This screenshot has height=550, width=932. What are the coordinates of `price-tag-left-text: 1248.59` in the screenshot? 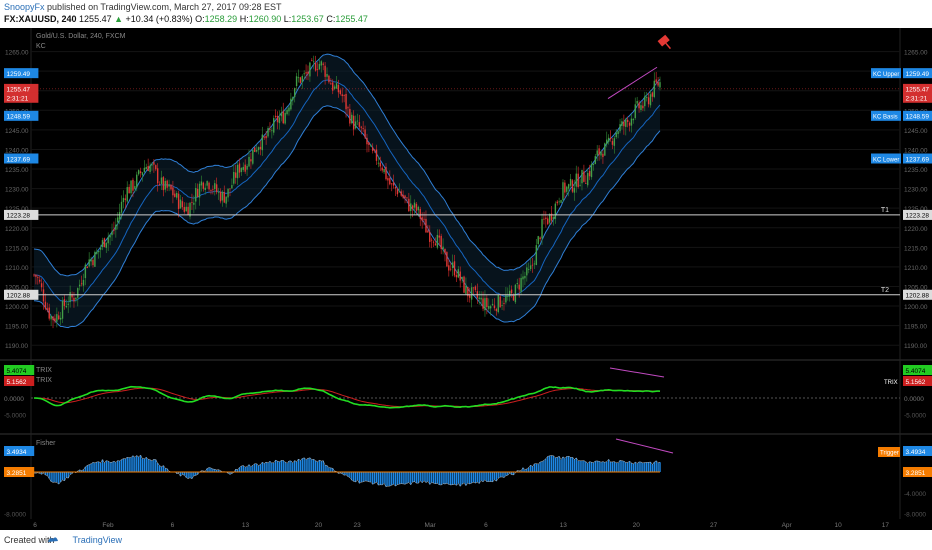 It's located at (19, 117).